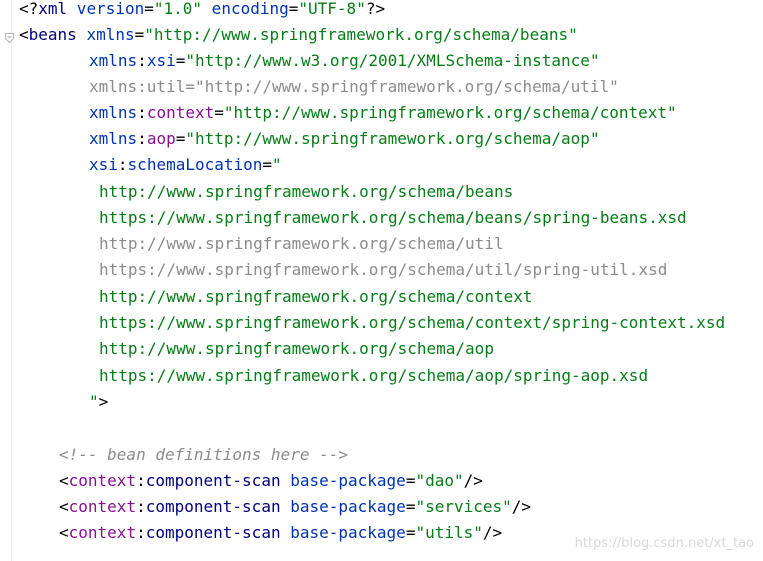  Describe the element at coordinates (52, 34) in the screenshot. I see `code-token: beans` at that location.